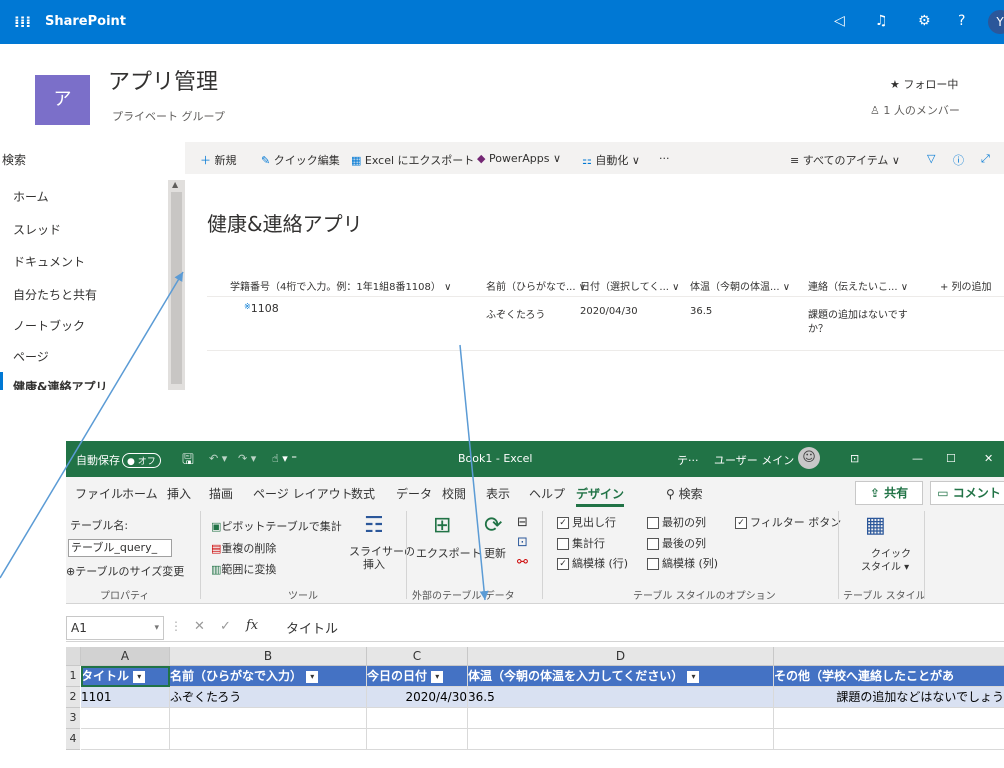 The image size is (1004, 768). What do you see at coordinates (73, 676) in the screenshot?
I see `row-header-1: 1` at bounding box center [73, 676].